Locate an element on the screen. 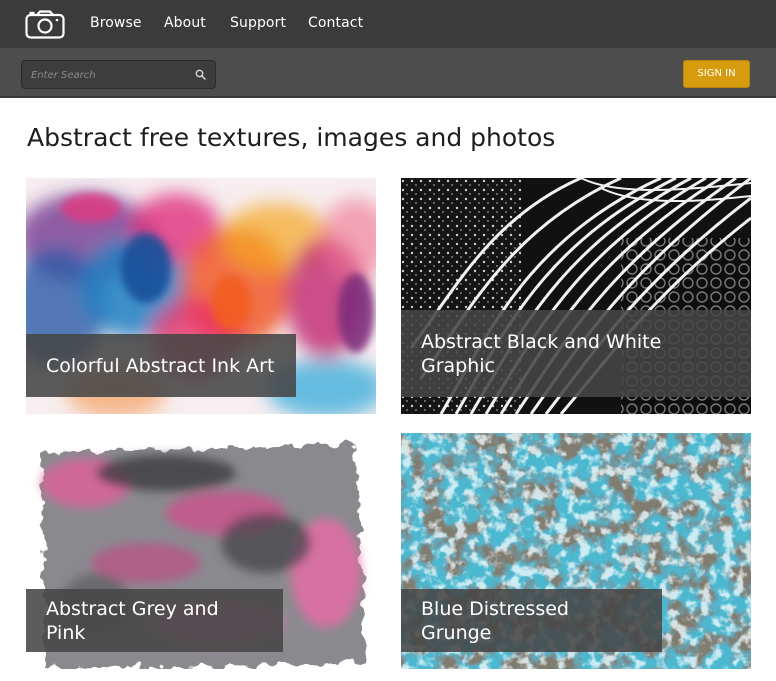 The image size is (776, 681). nav-link-contact: Contact is located at coordinates (335, 23).